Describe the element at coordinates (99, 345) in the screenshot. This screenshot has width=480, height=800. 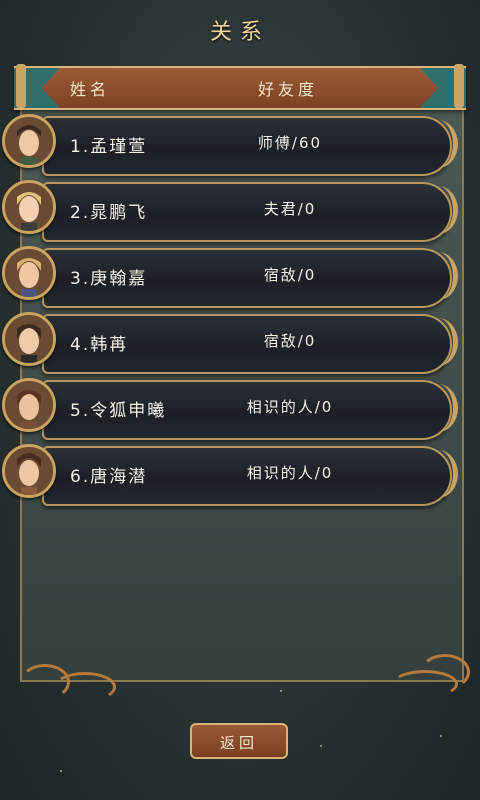
I see `character-name: 4.韩苒` at that location.